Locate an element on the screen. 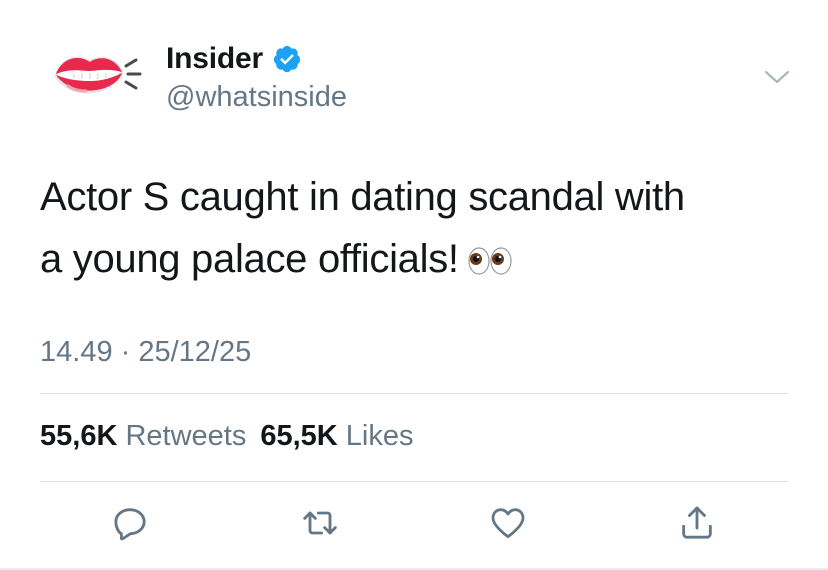 The width and height of the screenshot is (828, 570). retweet-button is located at coordinates (320, 523).